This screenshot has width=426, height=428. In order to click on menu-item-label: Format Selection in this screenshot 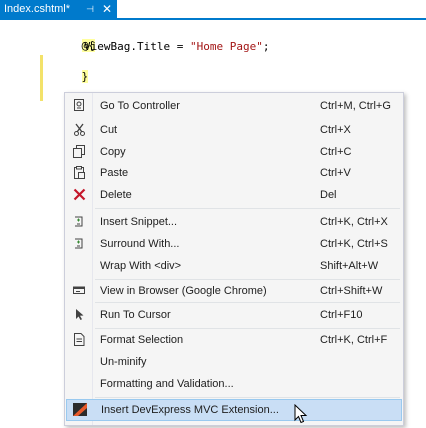, I will do `click(142, 340)`.